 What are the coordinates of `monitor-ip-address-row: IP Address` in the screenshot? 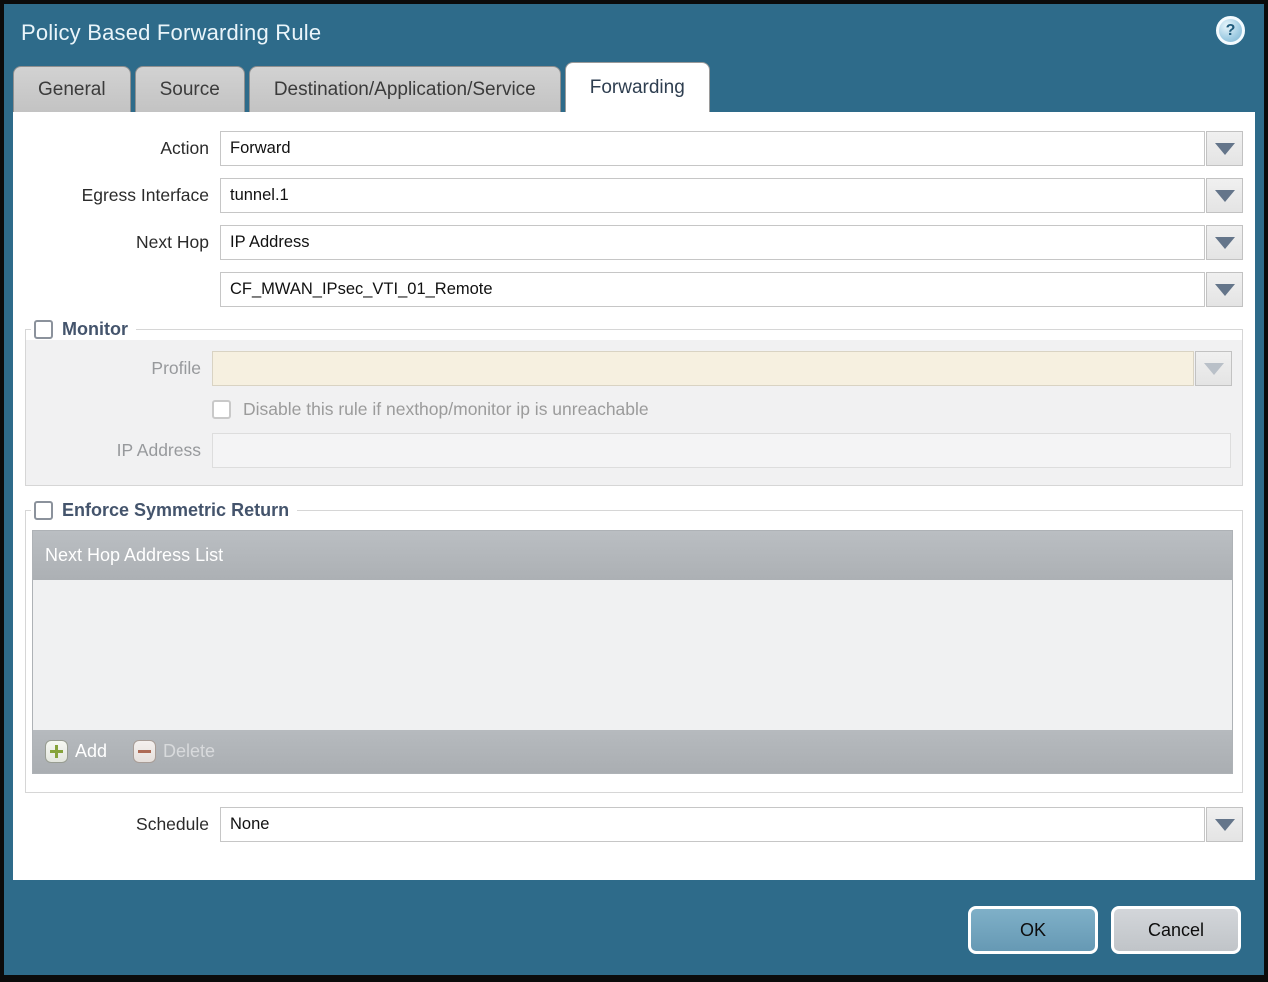 It's located at (629, 450).